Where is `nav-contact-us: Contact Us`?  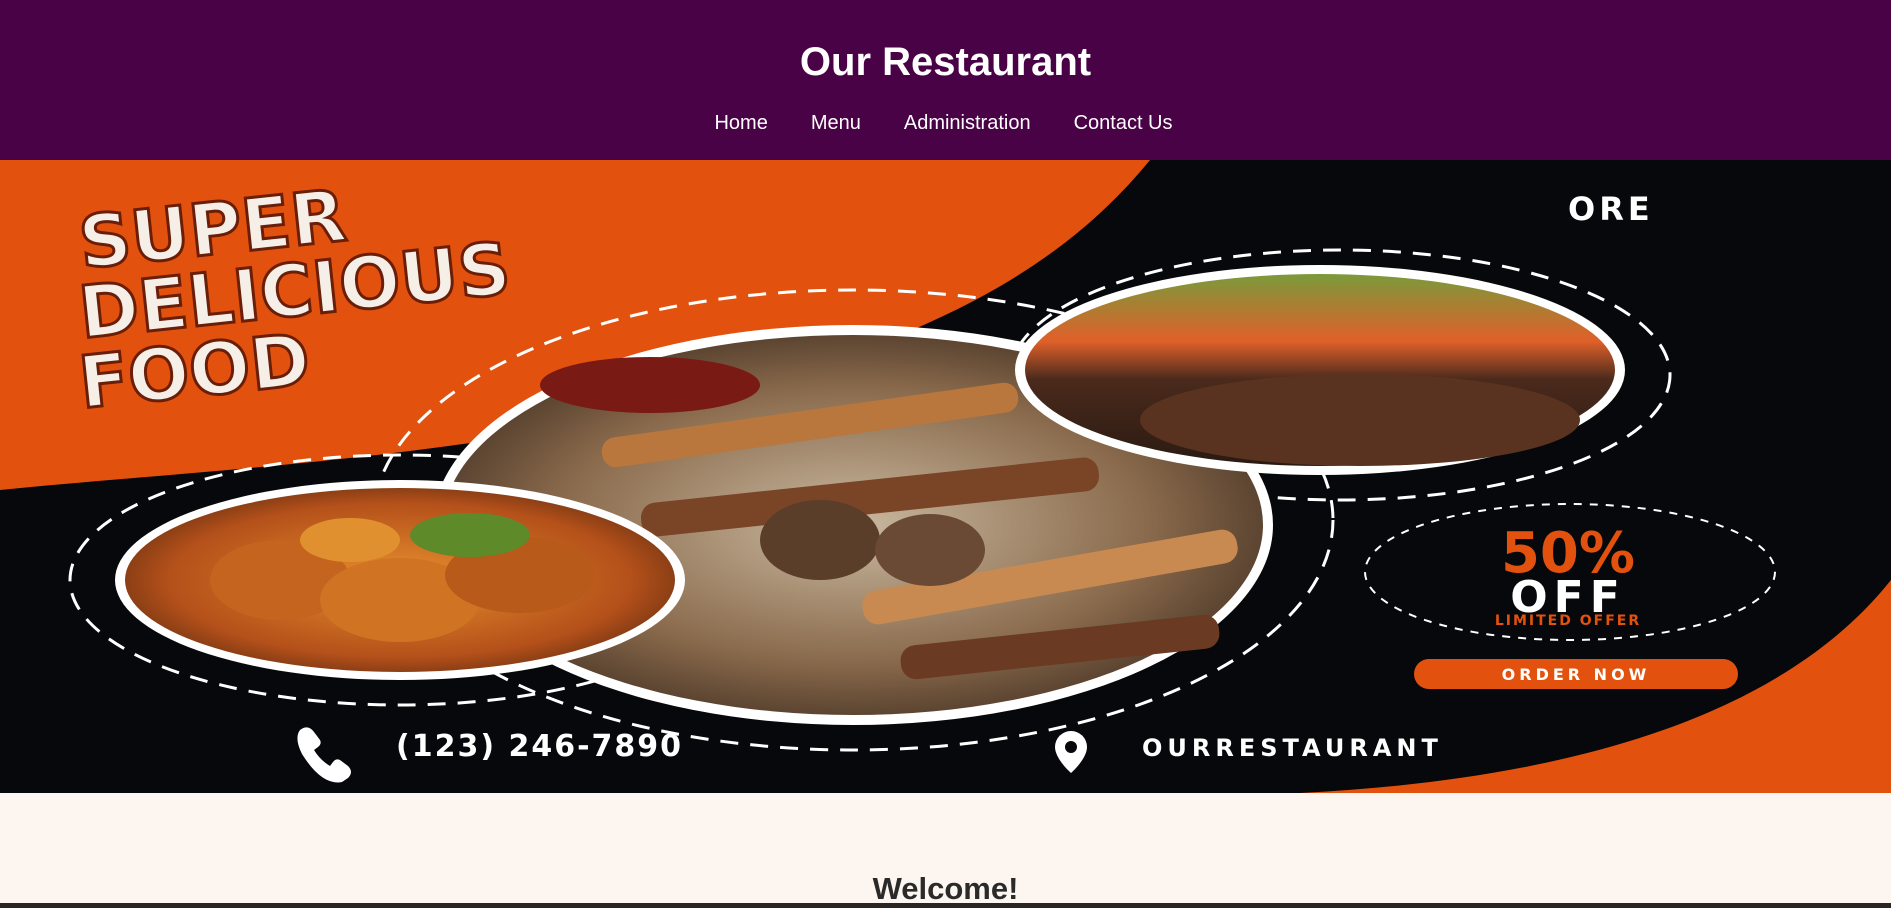
nav-contact-us: Contact Us is located at coordinates (1123, 123).